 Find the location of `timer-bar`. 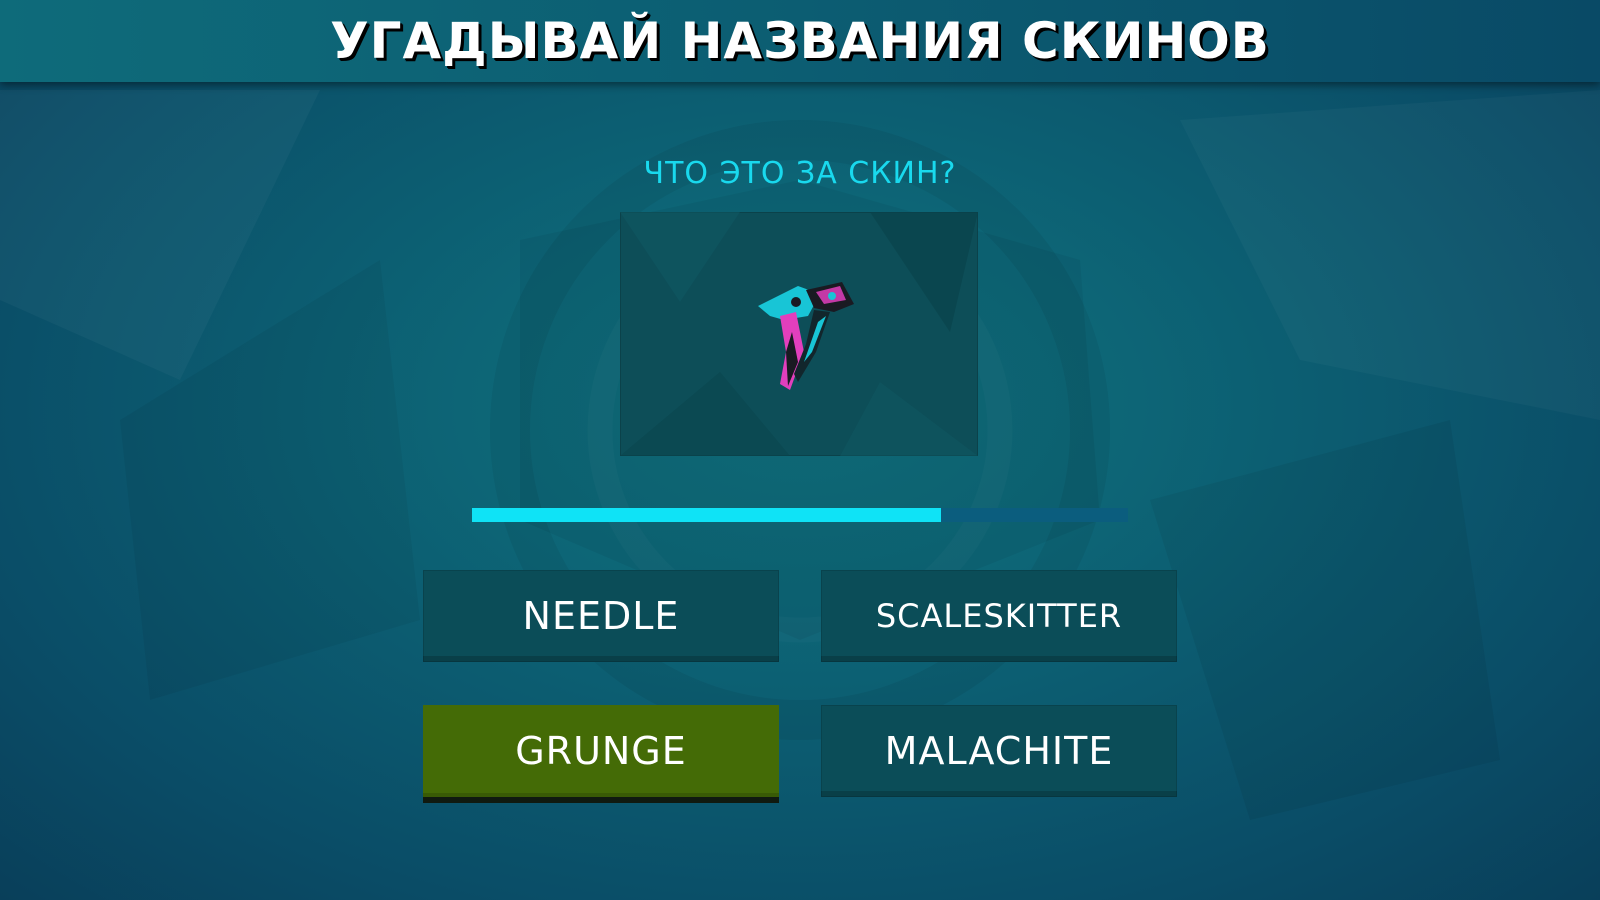

timer-bar is located at coordinates (800, 515).